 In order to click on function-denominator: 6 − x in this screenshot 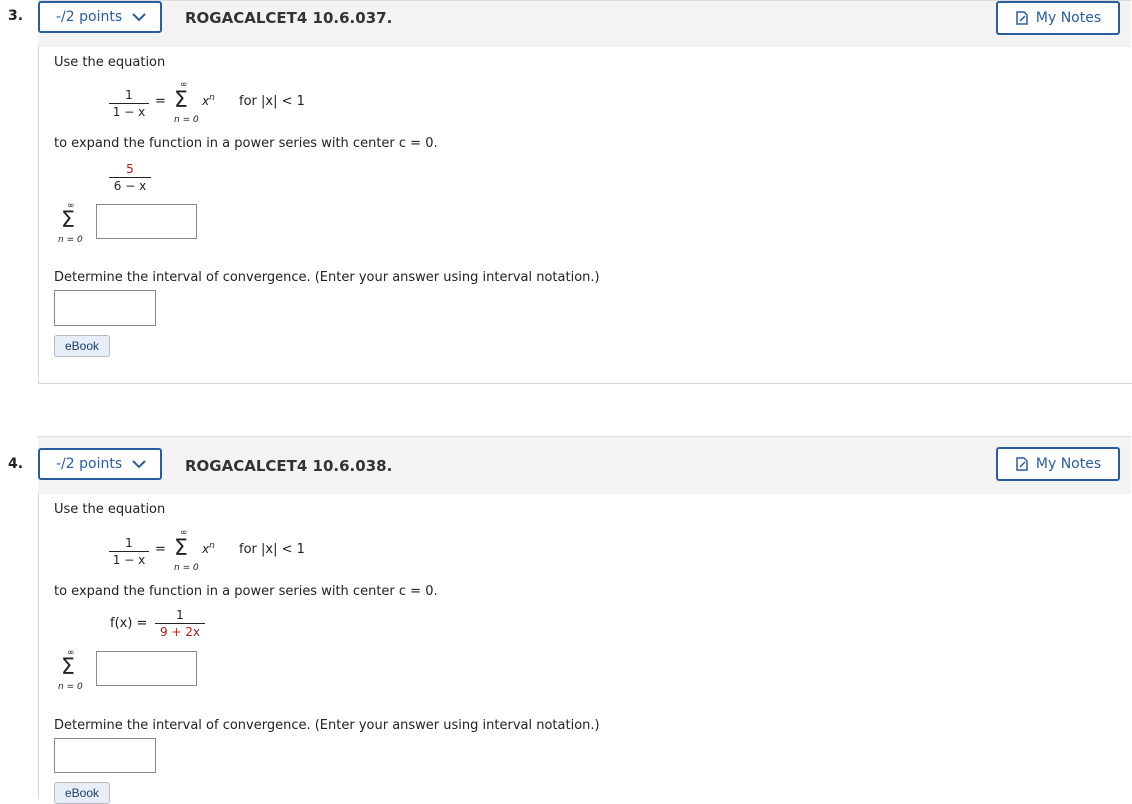, I will do `click(130, 186)`.